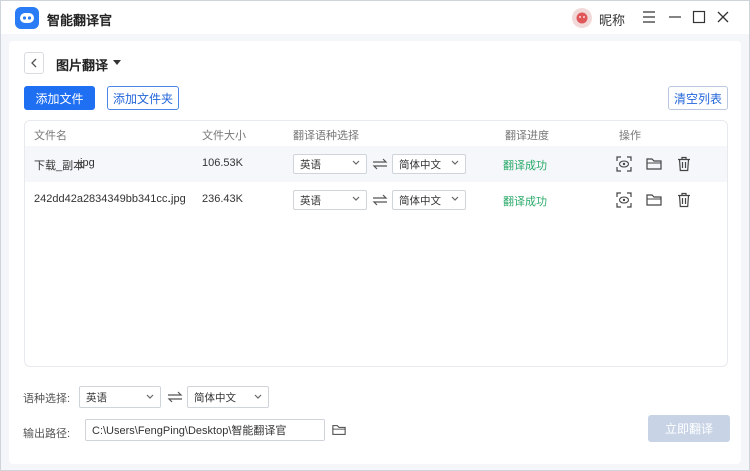 The width and height of the screenshot is (750, 471). What do you see at coordinates (222, 199) in the screenshot?
I see `file-size: 236.43K` at bounding box center [222, 199].